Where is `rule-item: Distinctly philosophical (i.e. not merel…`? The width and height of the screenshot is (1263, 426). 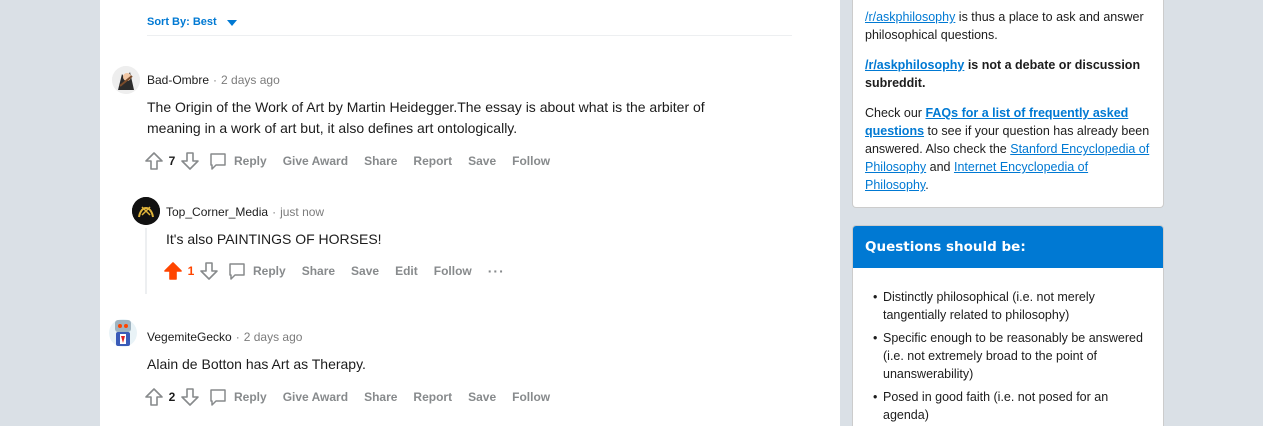 rule-item: Distinctly philosophical (i.e. not merel… is located at coordinates (1012, 306).